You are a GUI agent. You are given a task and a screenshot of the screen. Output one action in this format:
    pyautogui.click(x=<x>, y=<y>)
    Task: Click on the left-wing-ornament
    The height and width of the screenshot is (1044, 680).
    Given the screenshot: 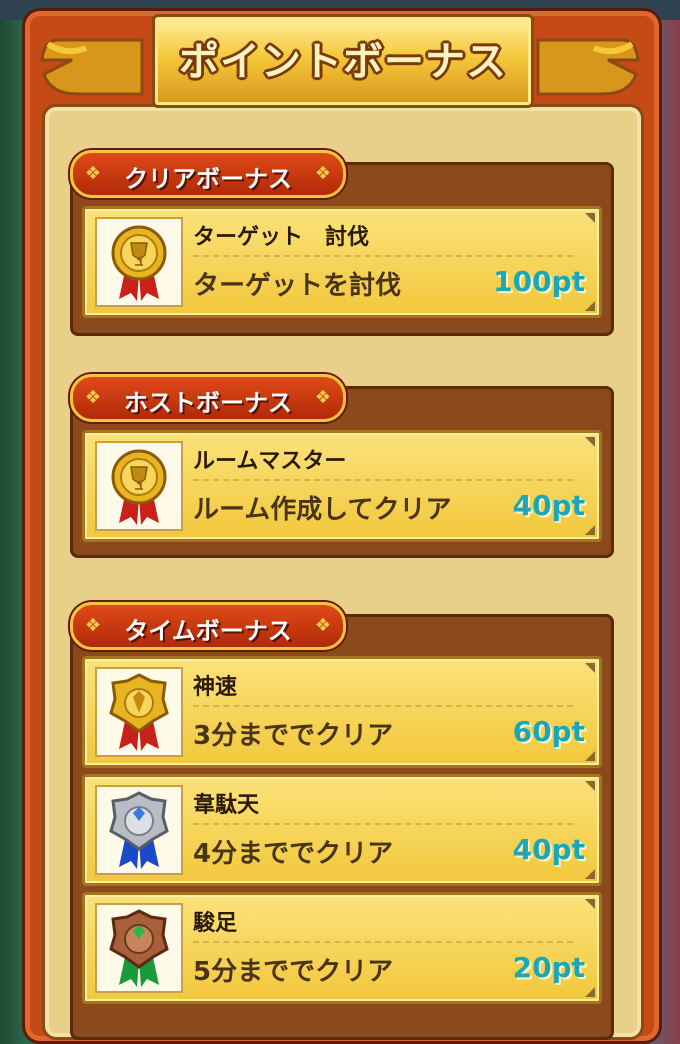 What is the action you would take?
    pyautogui.click(x=92, y=67)
    